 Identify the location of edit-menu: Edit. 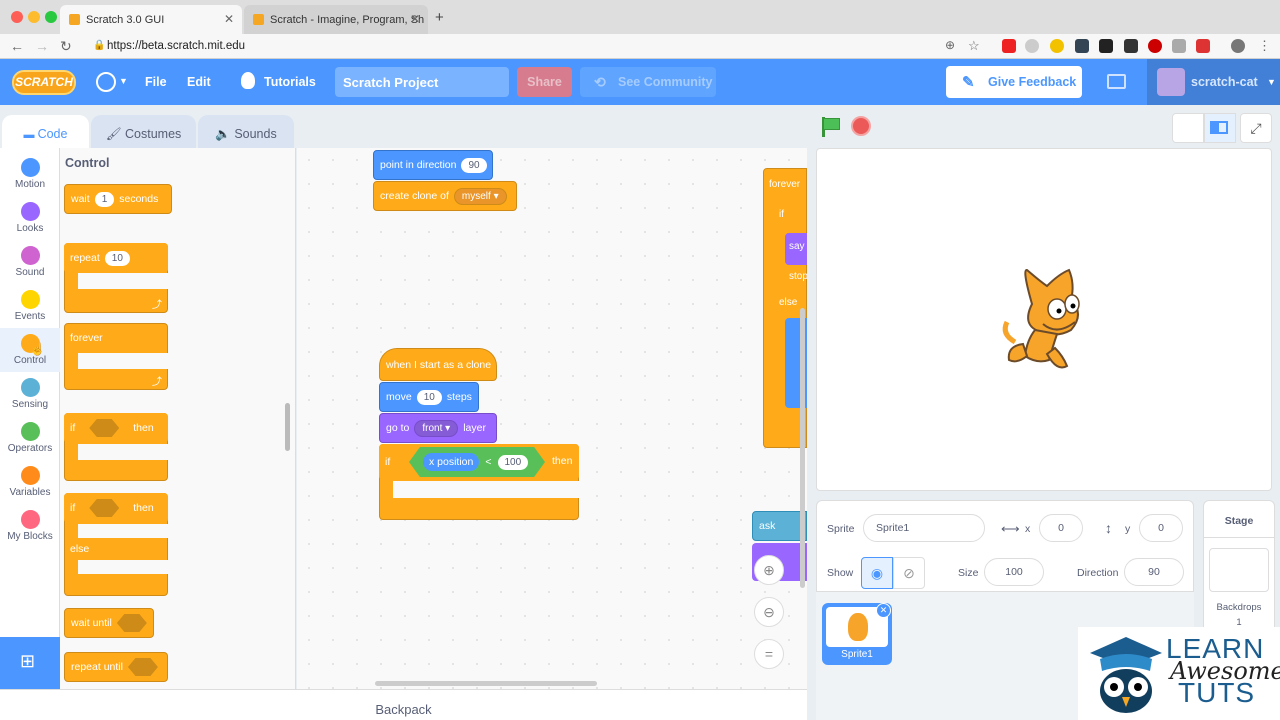
(199, 82).